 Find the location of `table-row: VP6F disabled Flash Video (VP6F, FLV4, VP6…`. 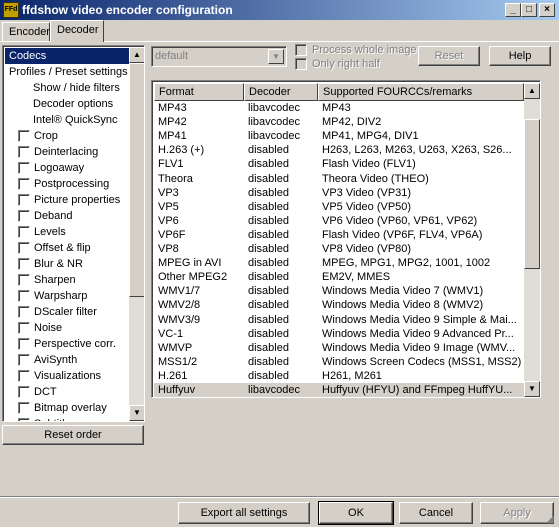

table-row: VP6F disabled Flash Video (VP6F, FLV4, VP6… is located at coordinates (339, 235).